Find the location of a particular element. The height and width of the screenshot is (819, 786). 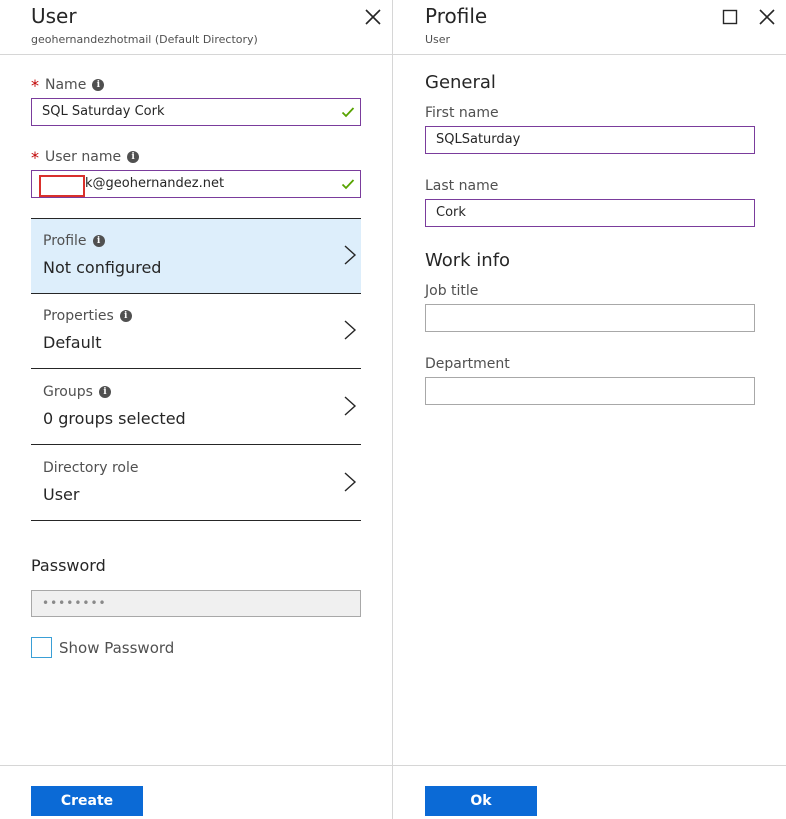

department-label: Department is located at coordinates (467, 364).